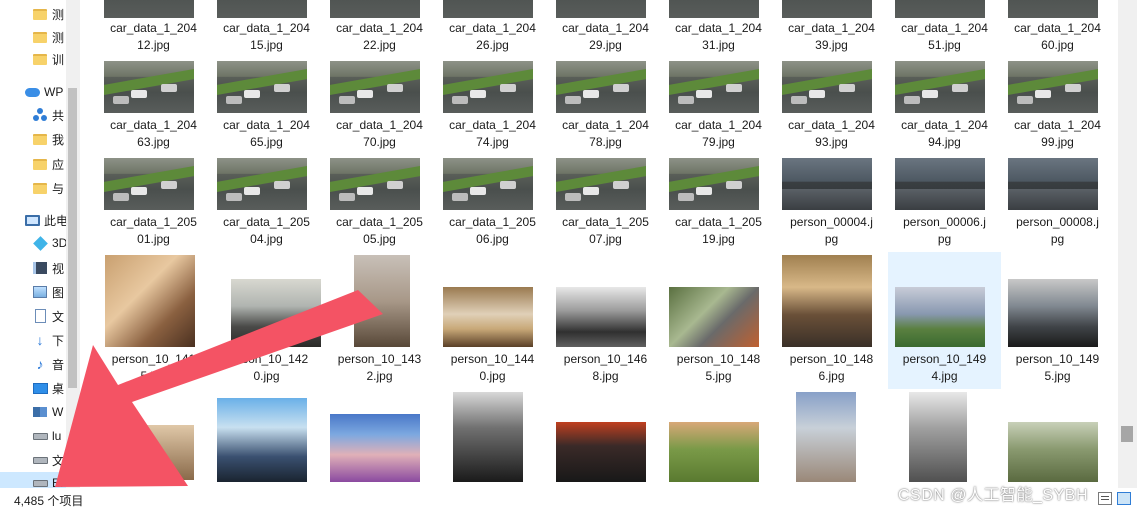 The image size is (1137, 510). What do you see at coordinates (153, 231) in the screenshot?
I see `file-name: car_data_1_205 01.jpg` at bounding box center [153, 231].